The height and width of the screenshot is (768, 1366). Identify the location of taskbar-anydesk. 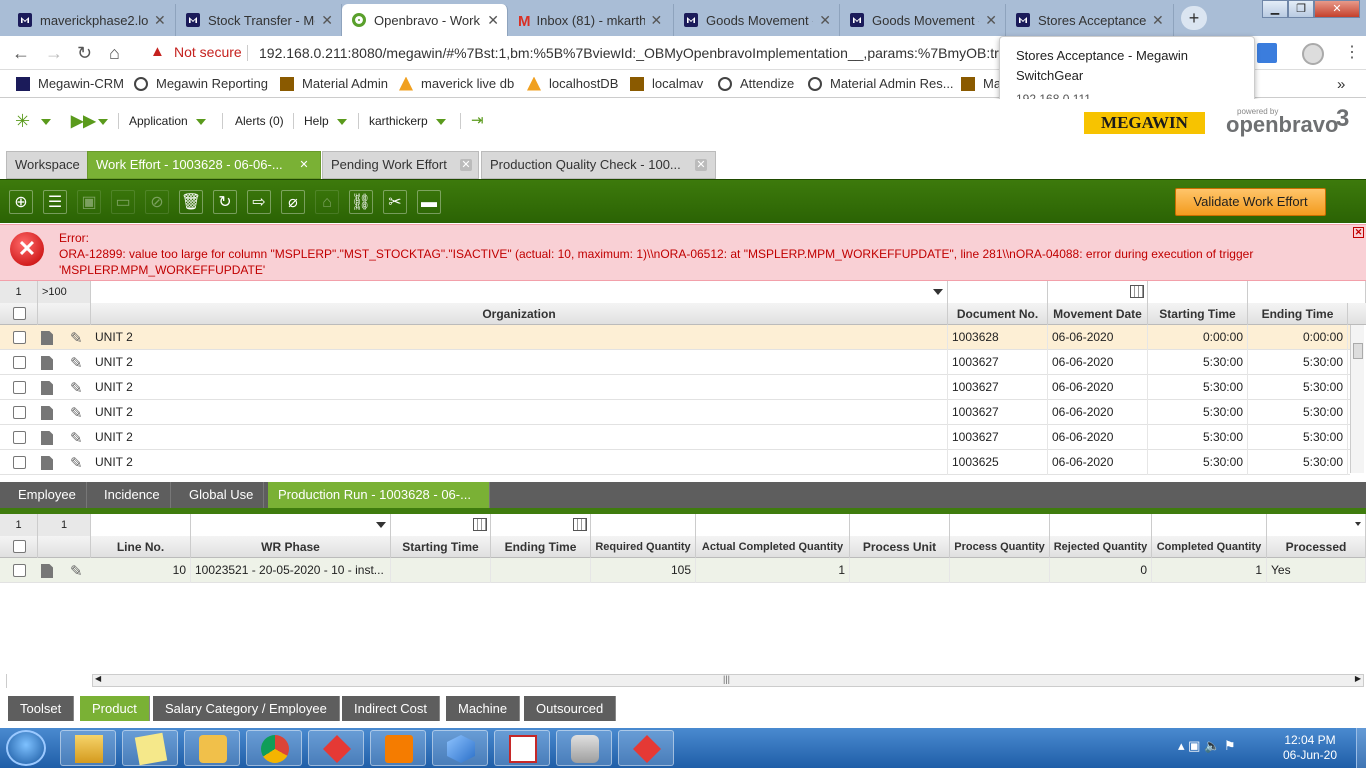
(336, 748).